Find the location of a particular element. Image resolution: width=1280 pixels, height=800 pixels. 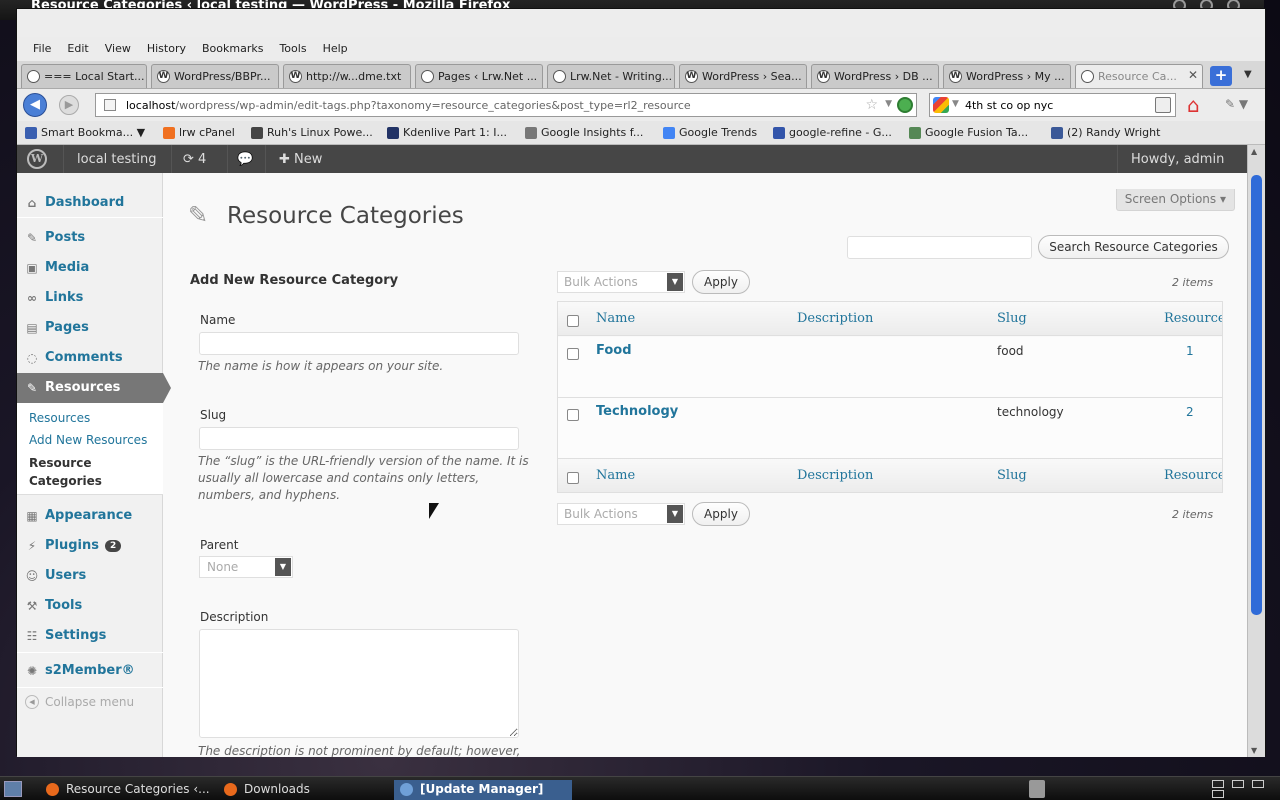

bookmark-item: (2) Randy Wright is located at coordinates (1105, 132).